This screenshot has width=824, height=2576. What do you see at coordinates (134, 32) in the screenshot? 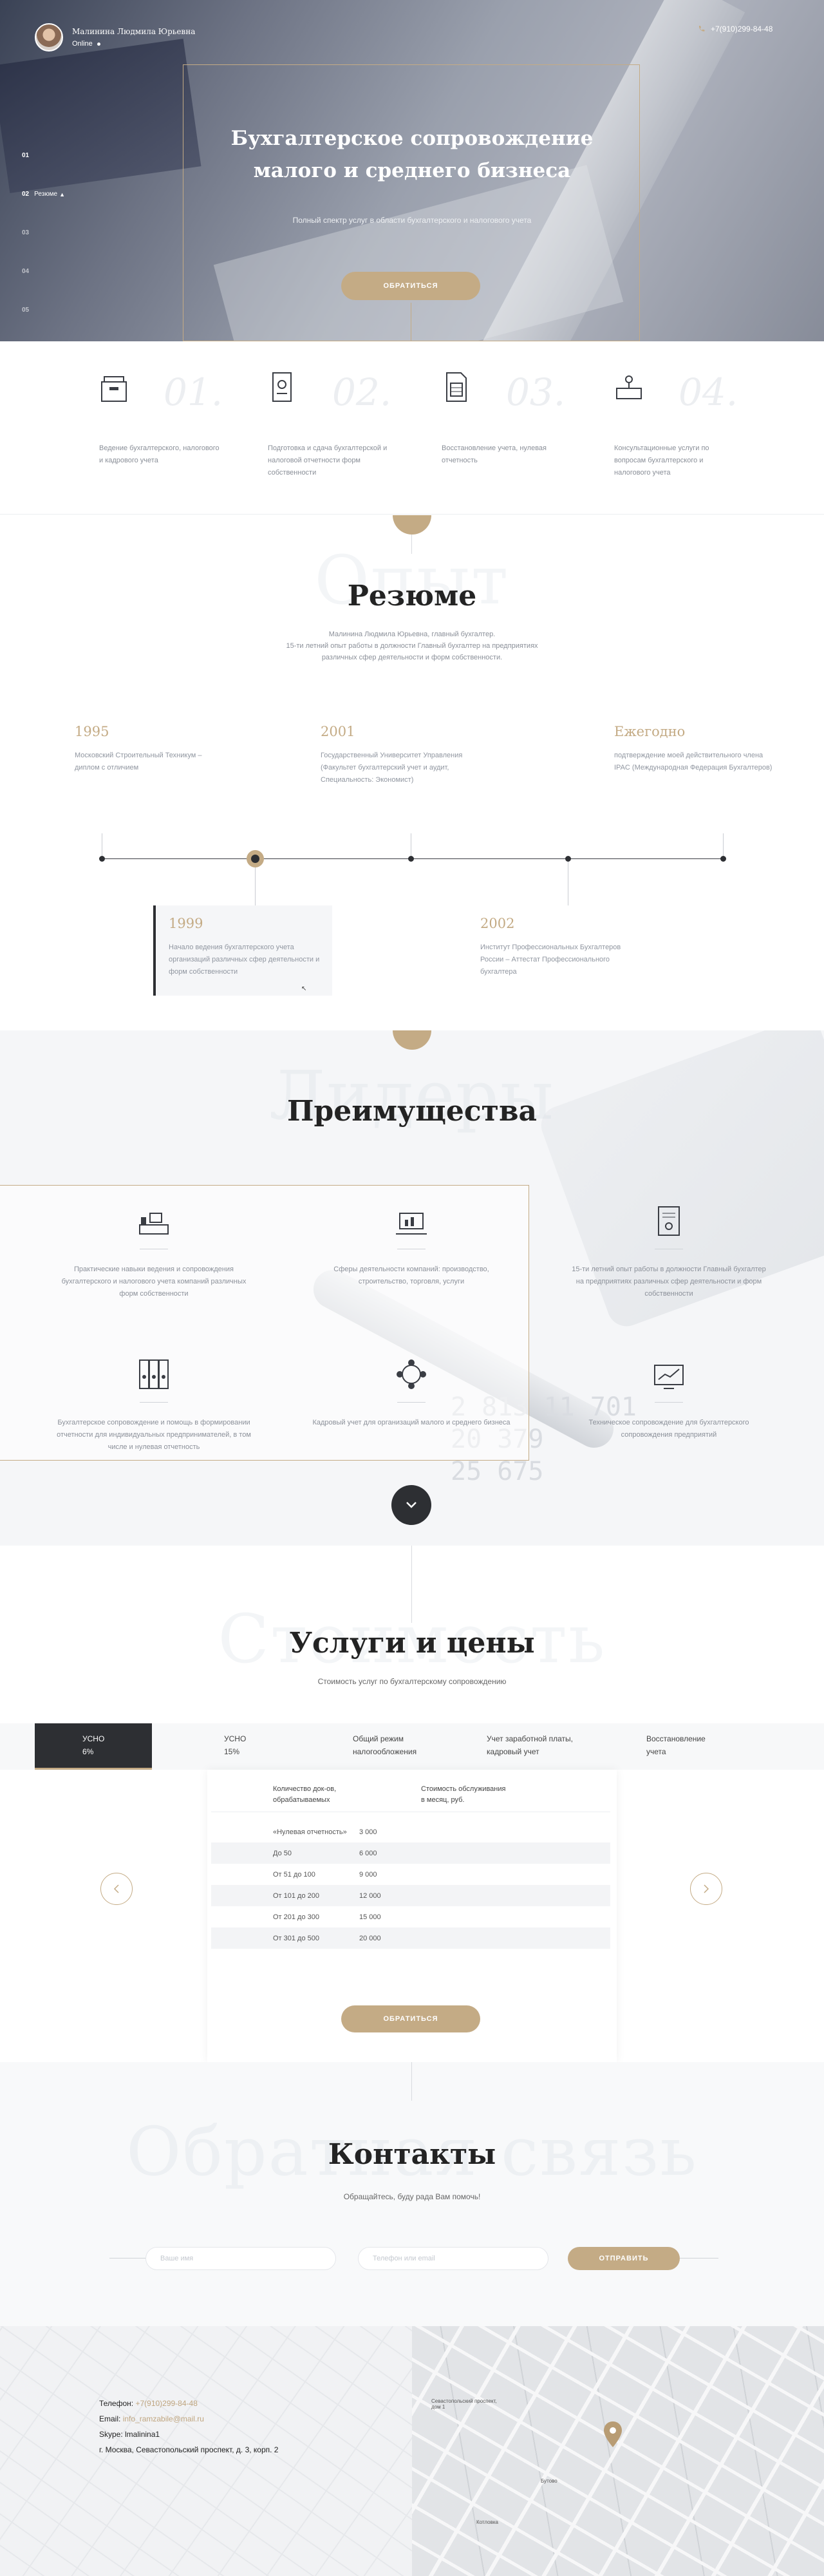
I see `profile-name: Малинина Людмила Юрьевна` at bounding box center [134, 32].